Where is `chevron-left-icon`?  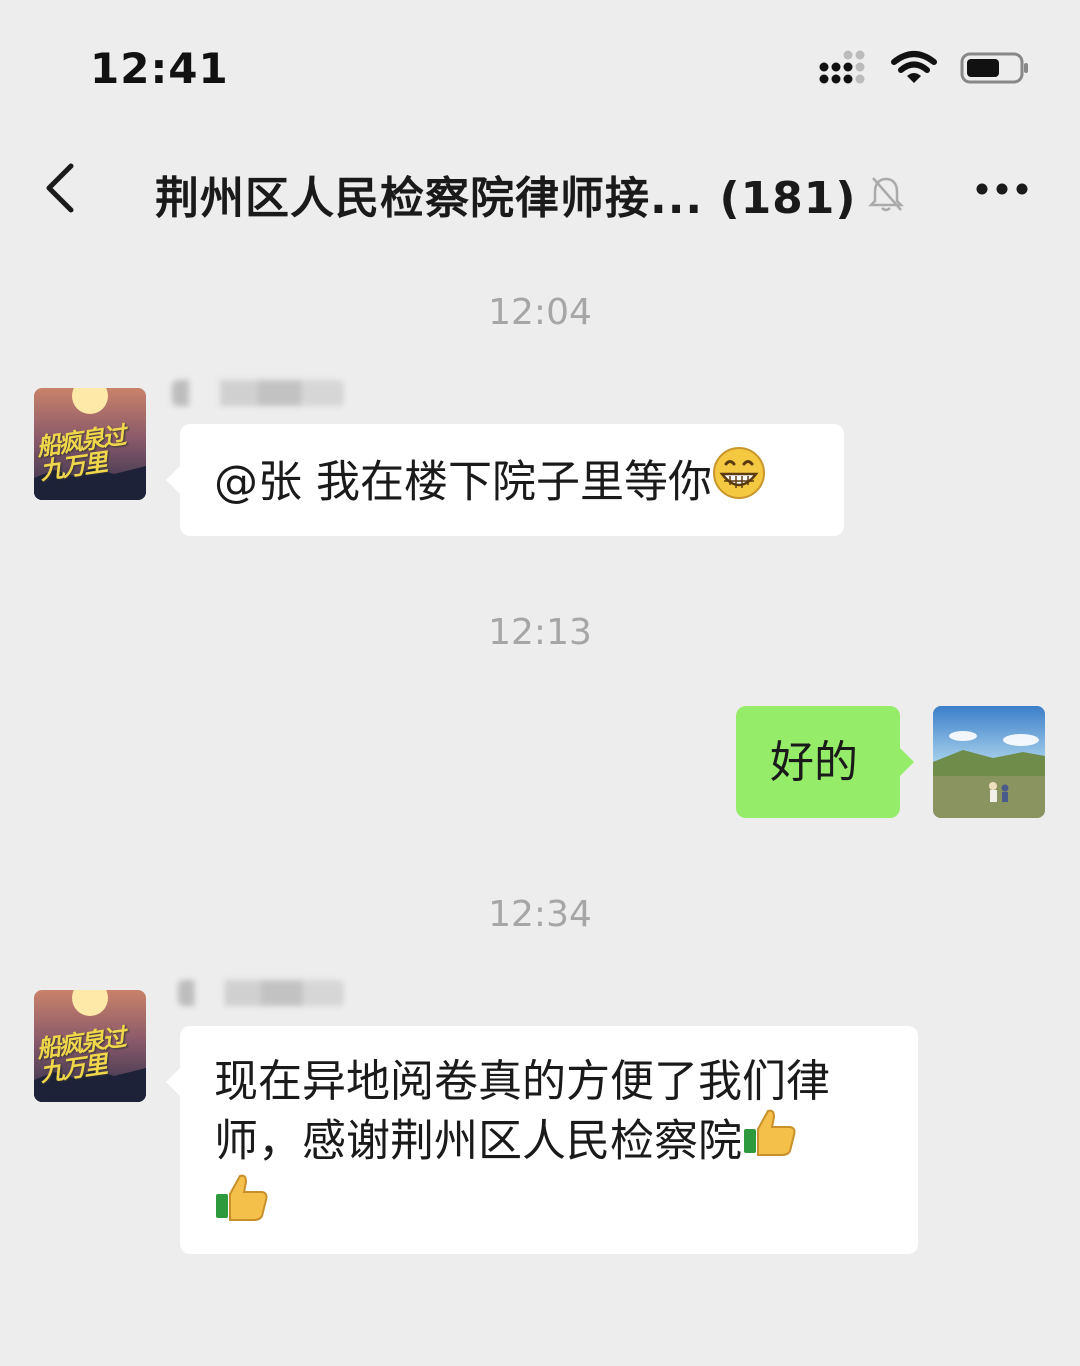
chevron-left-icon is located at coordinates (60, 190).